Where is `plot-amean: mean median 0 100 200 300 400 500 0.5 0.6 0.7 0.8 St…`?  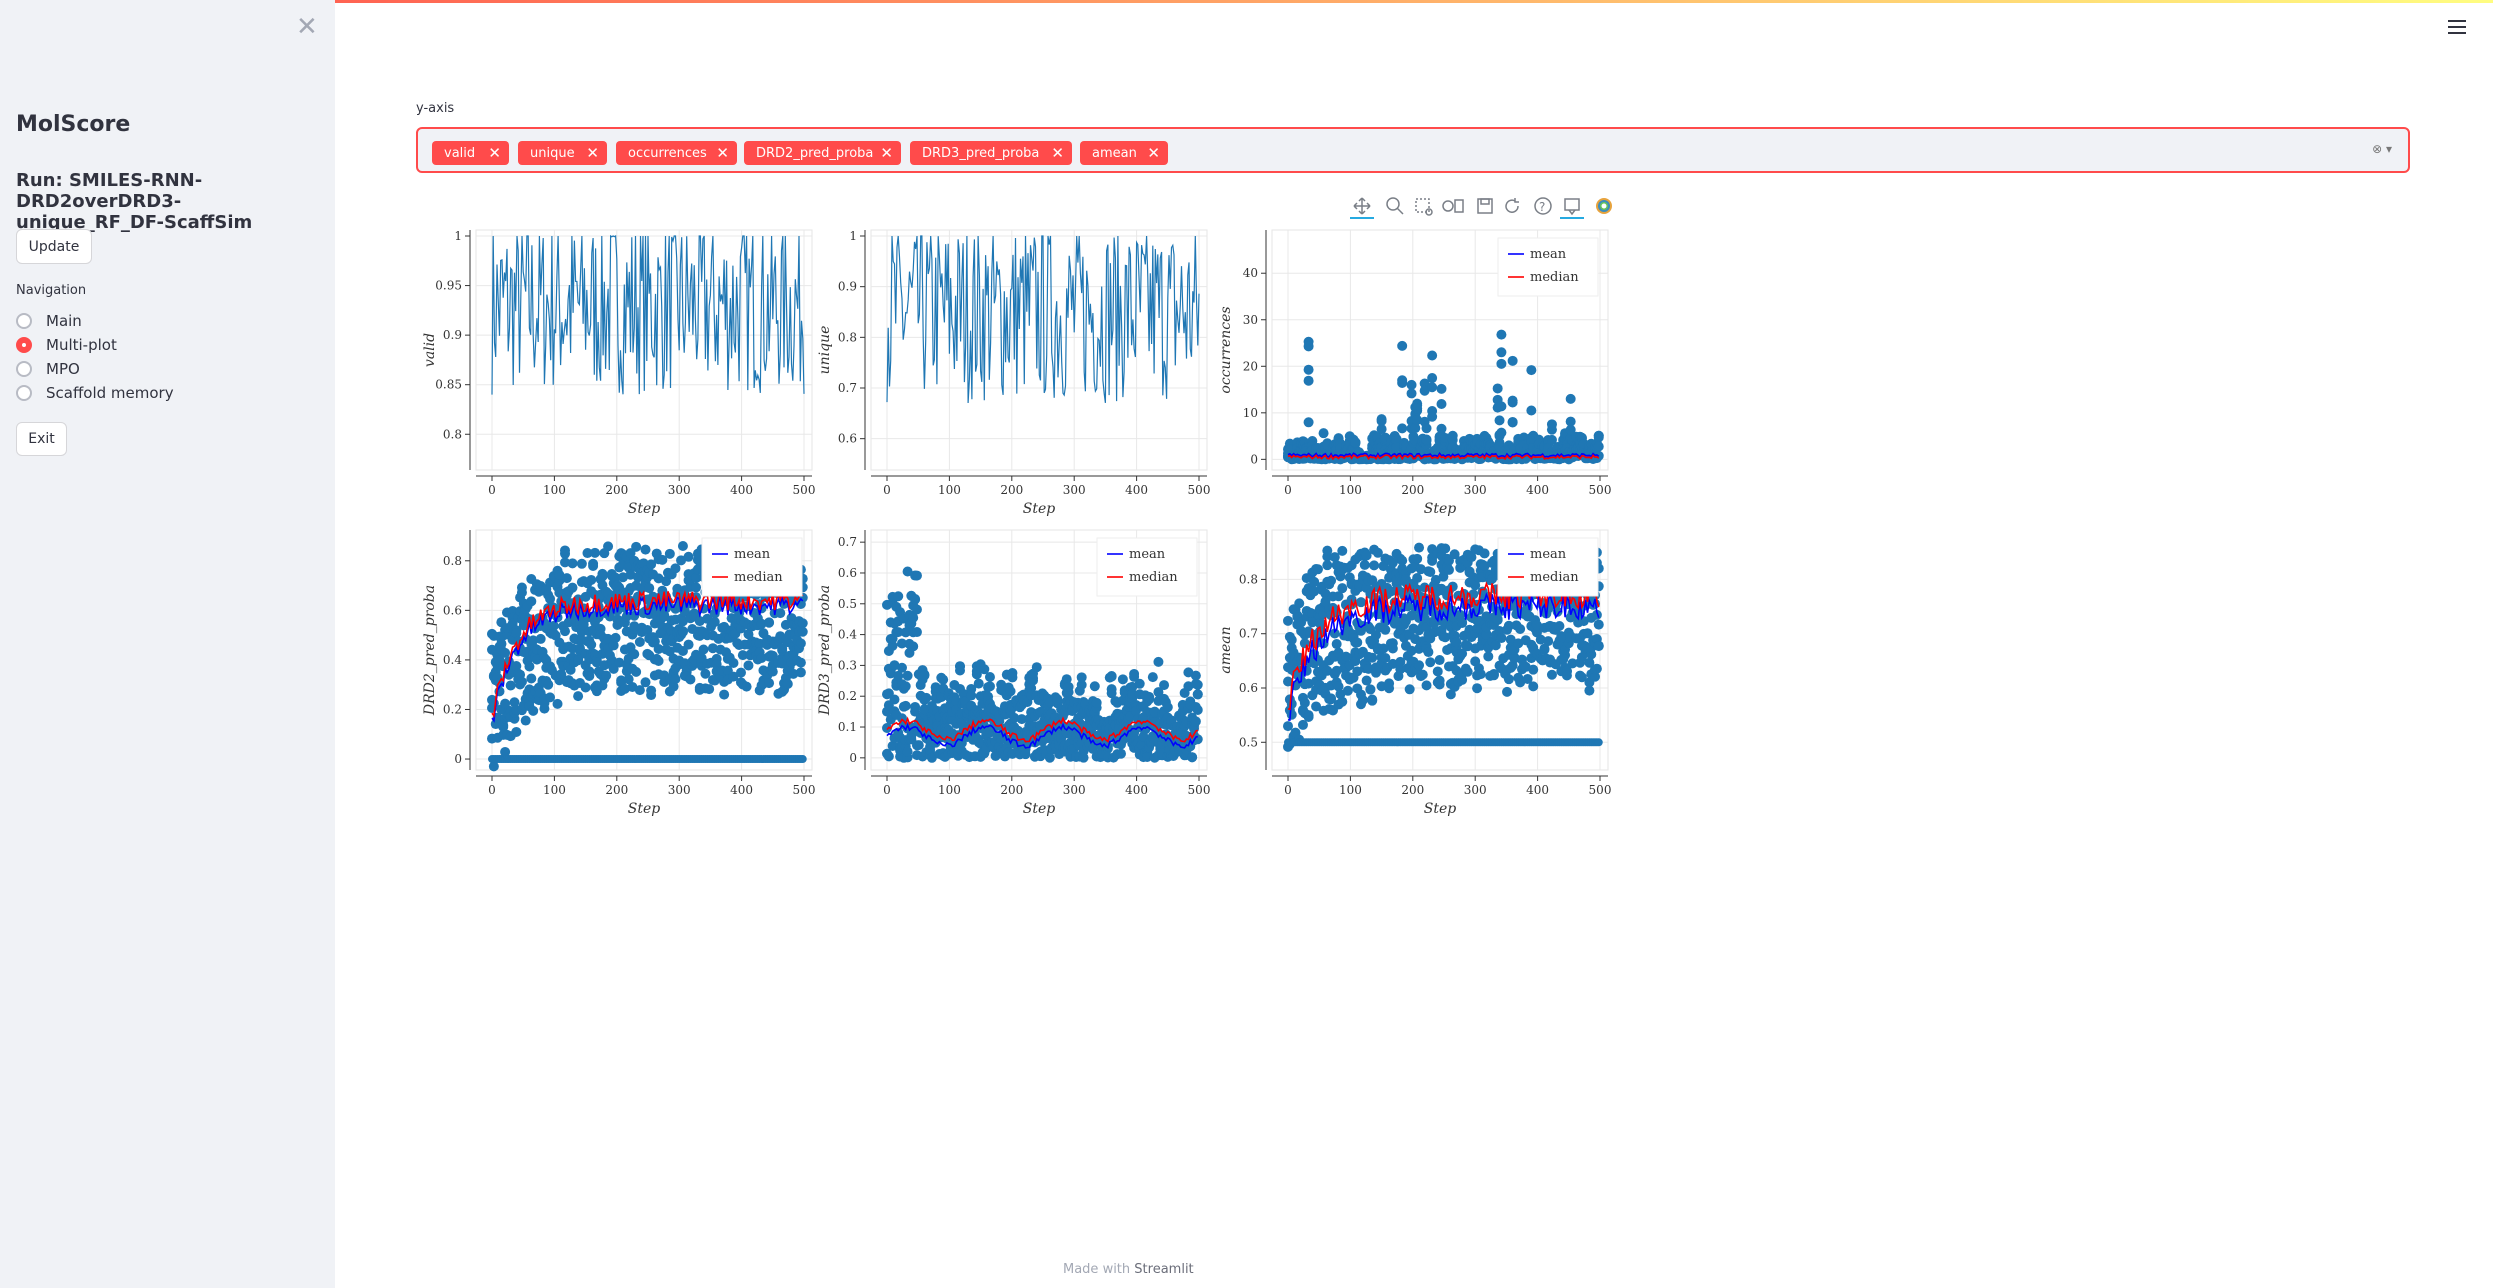 plot-amean: mean median 0 100 200 300 400 500 0.5 0.6 0.7 0.8 St… is located at coordinates (1416, 674).